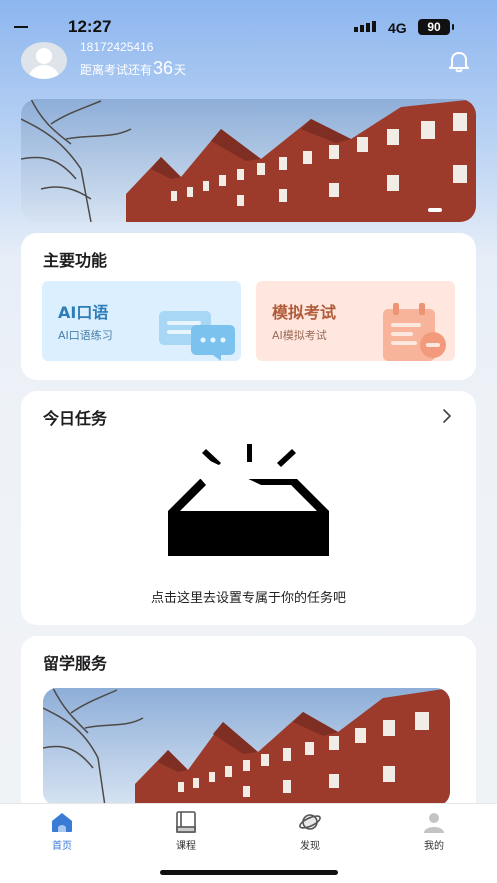 This screenshot has height=883, width=497. What do you see at coordinates (355, 321) in the screenshot?
I see `mock-exam-card: 模拟考试 AI模拟考试` at bounding box center [355, 321].